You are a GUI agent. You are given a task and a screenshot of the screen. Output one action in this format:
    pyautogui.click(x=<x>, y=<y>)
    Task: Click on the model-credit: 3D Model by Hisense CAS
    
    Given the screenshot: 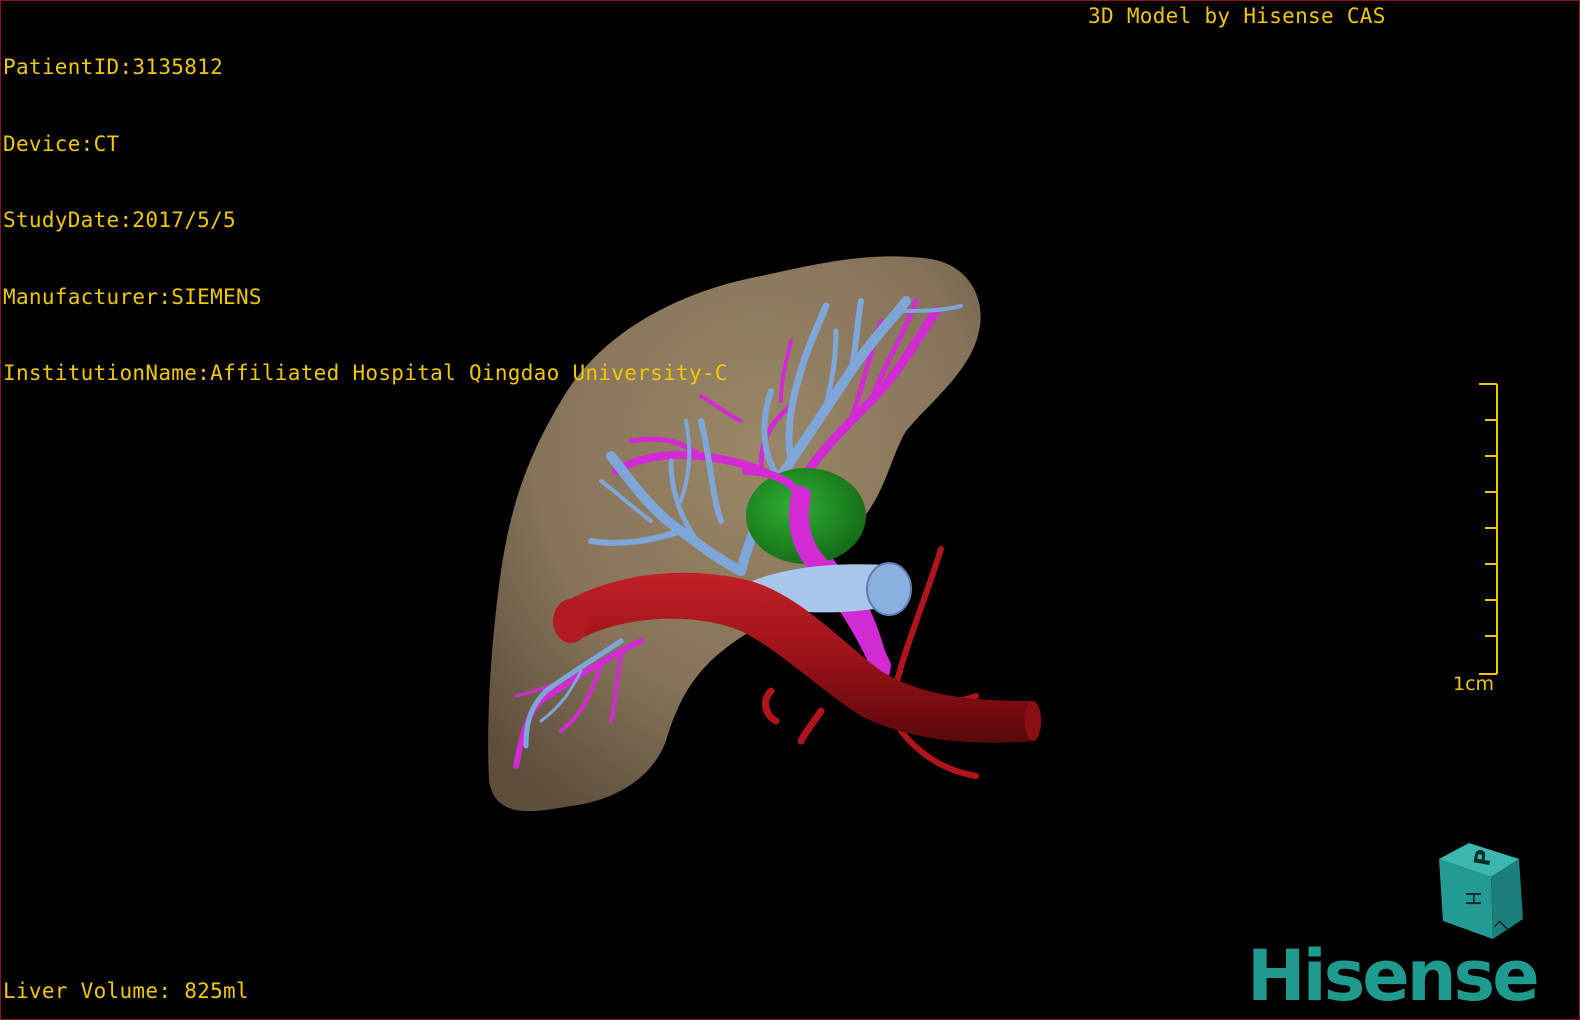 What is the action you would take?
    pyautogui.click(x=1237, y=16)
    